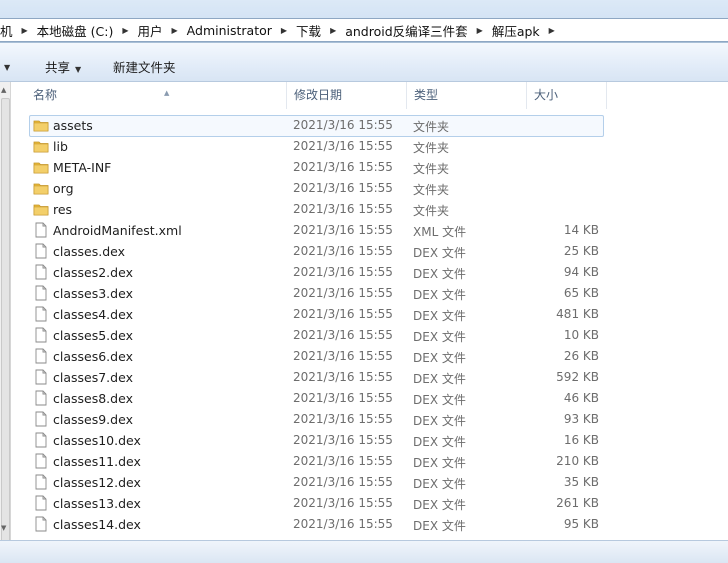 Image resolution: width=728 pixels, height=563 pixels. Describe the element at coordinates (41, 125) in the screenshot. I see `folder-icon` at that location.